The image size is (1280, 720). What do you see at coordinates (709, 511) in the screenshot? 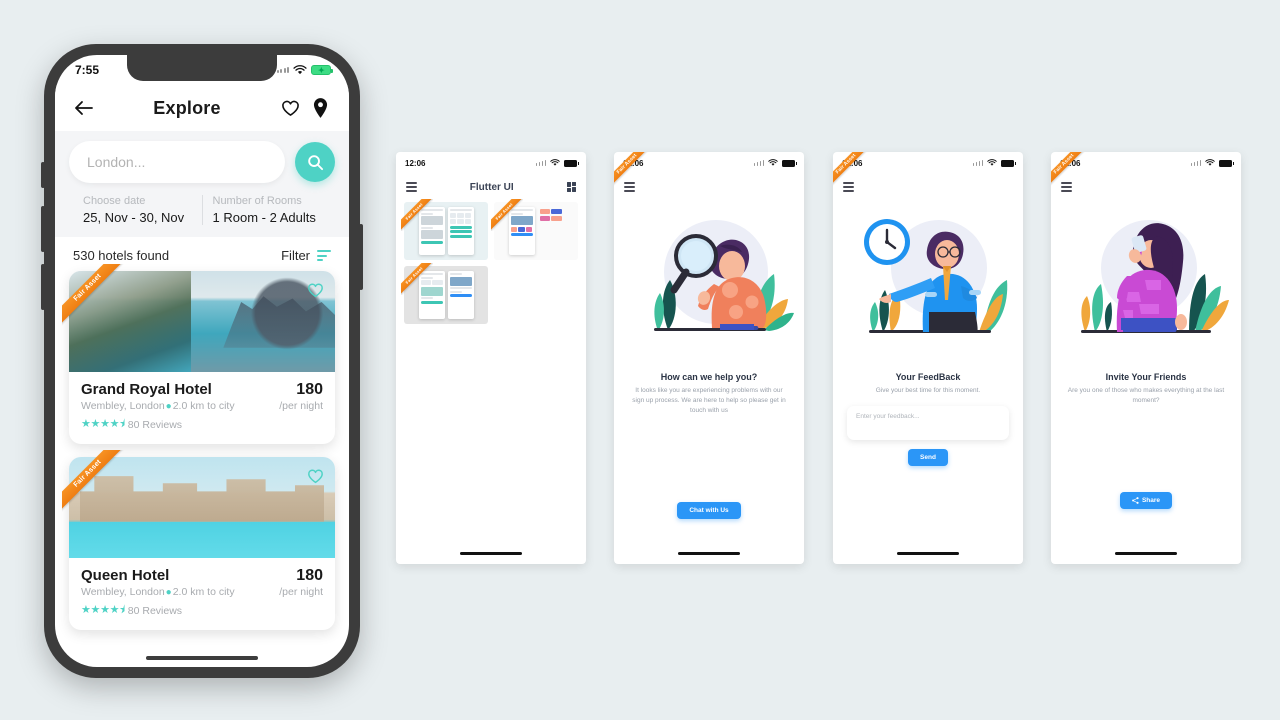
I see `chat-with-us-button: Chat with Us` at bounding box center [709, 511].